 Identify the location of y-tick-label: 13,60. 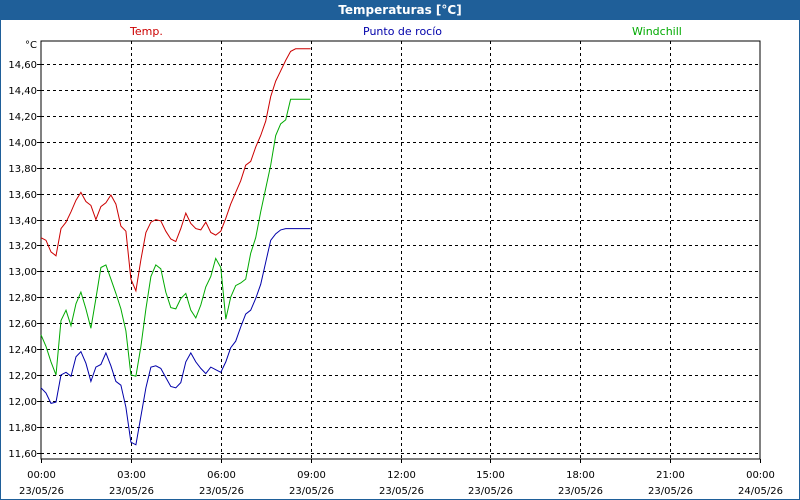
(22, 195).